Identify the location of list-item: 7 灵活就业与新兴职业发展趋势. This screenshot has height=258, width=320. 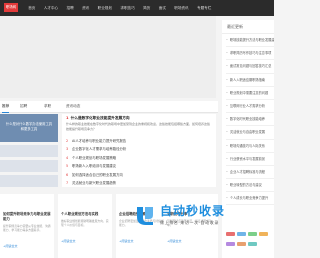
(139, 183).